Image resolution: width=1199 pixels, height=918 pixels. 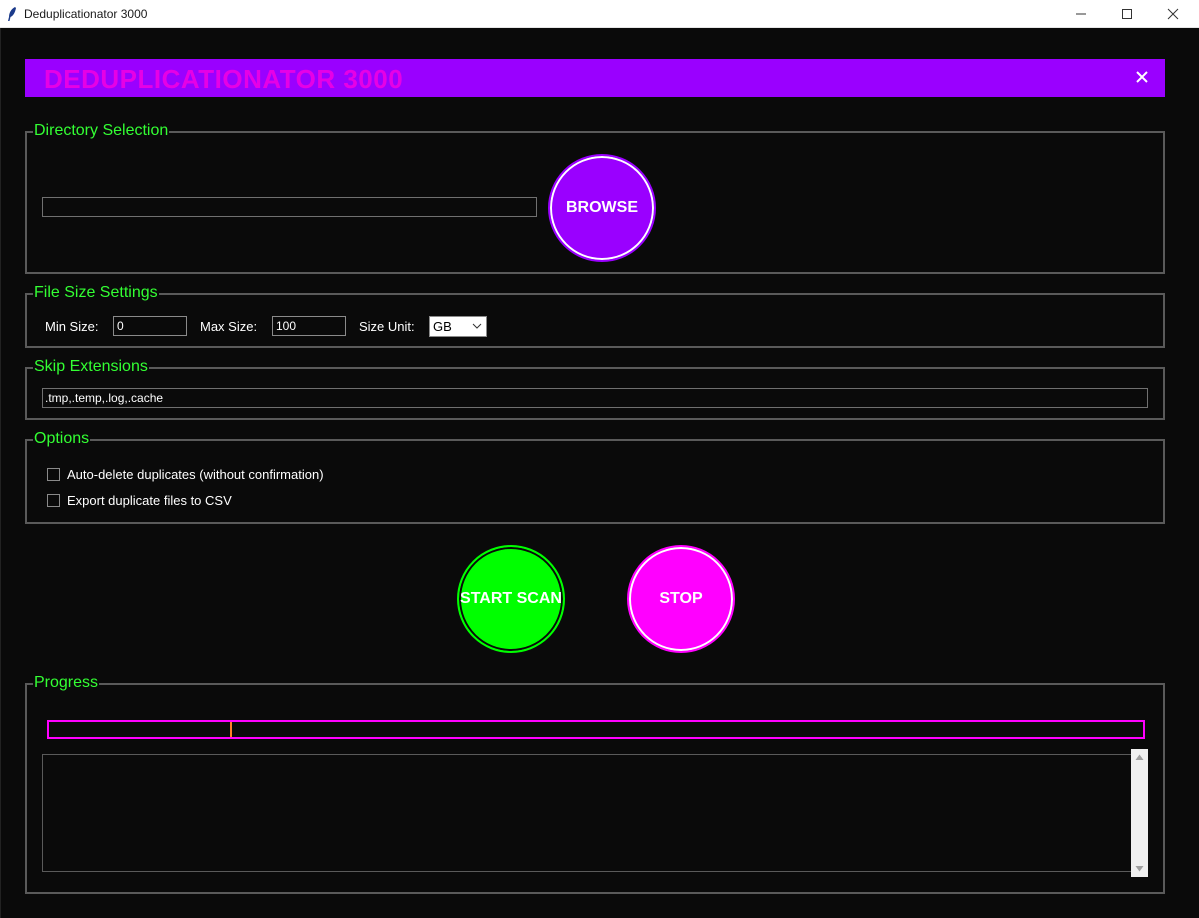 What do you see at coordinates (12, 14) in the screenshot?
I see `feather-icon` at bounding box center [12, 14].